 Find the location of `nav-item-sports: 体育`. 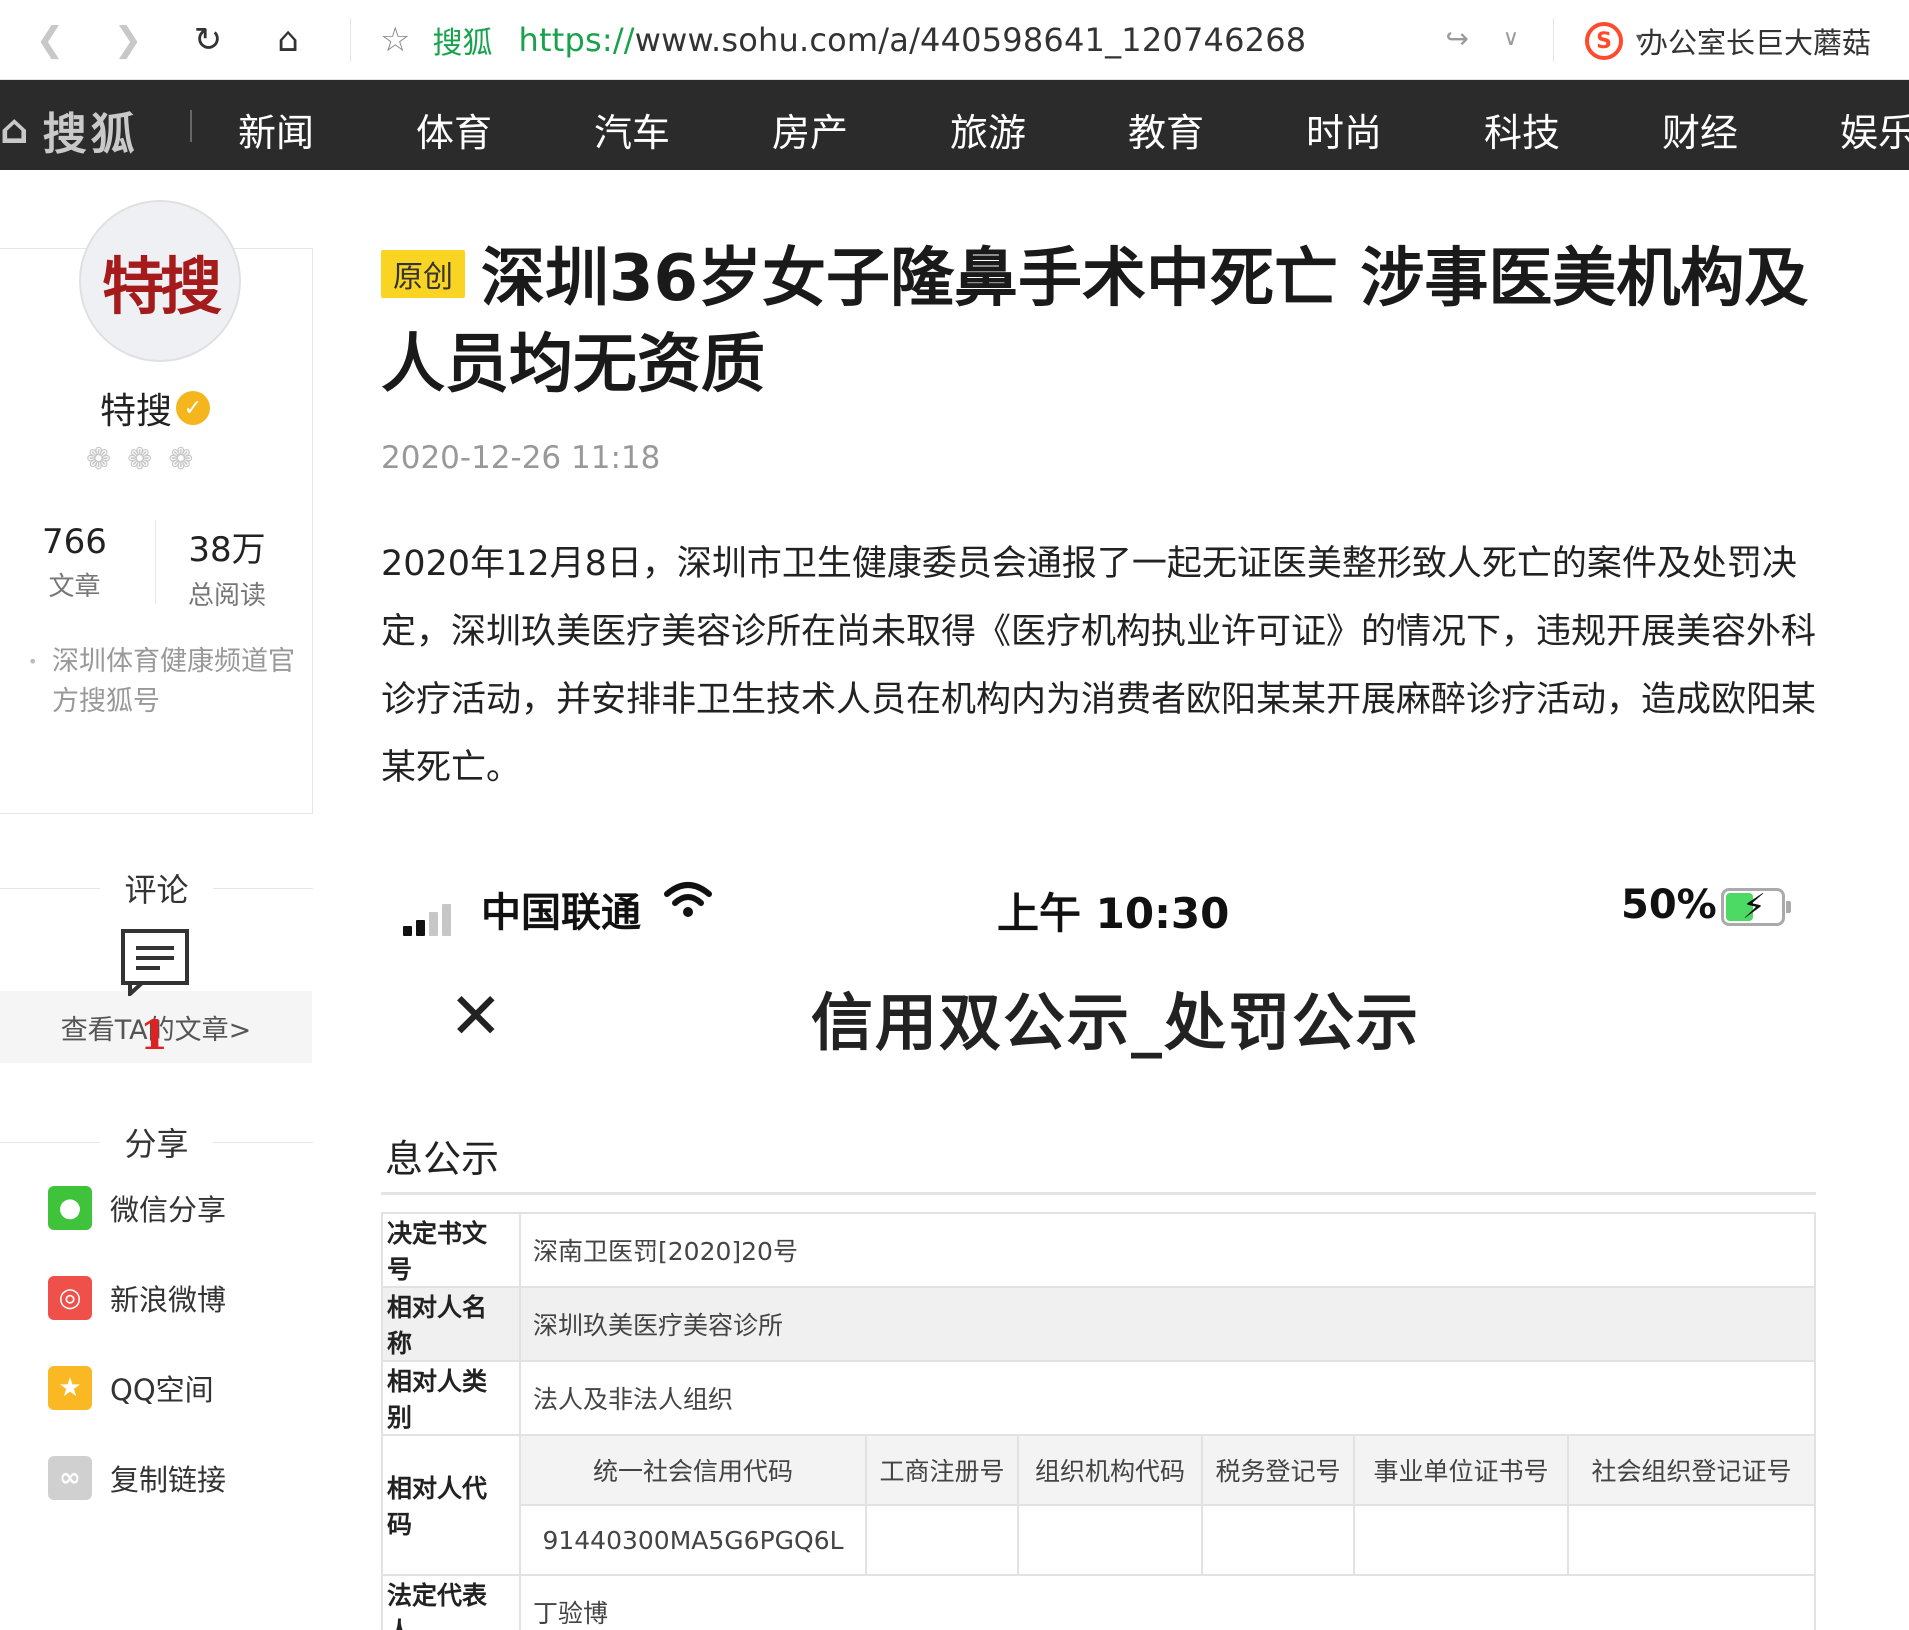

nav-item-sports: 体育 is located at coordinates (454, 129).